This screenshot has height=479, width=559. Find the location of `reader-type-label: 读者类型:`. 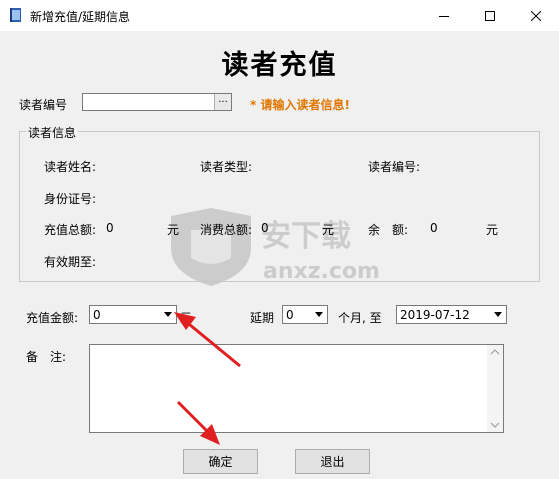

reader-type-label: 读者类型: is located at coordinates (226, 167).